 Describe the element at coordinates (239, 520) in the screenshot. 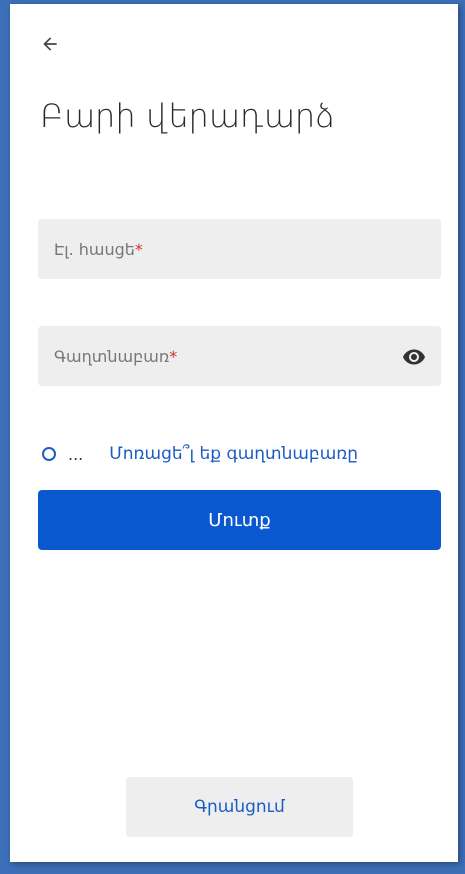

I see `login-button: Մուտք` at that location.